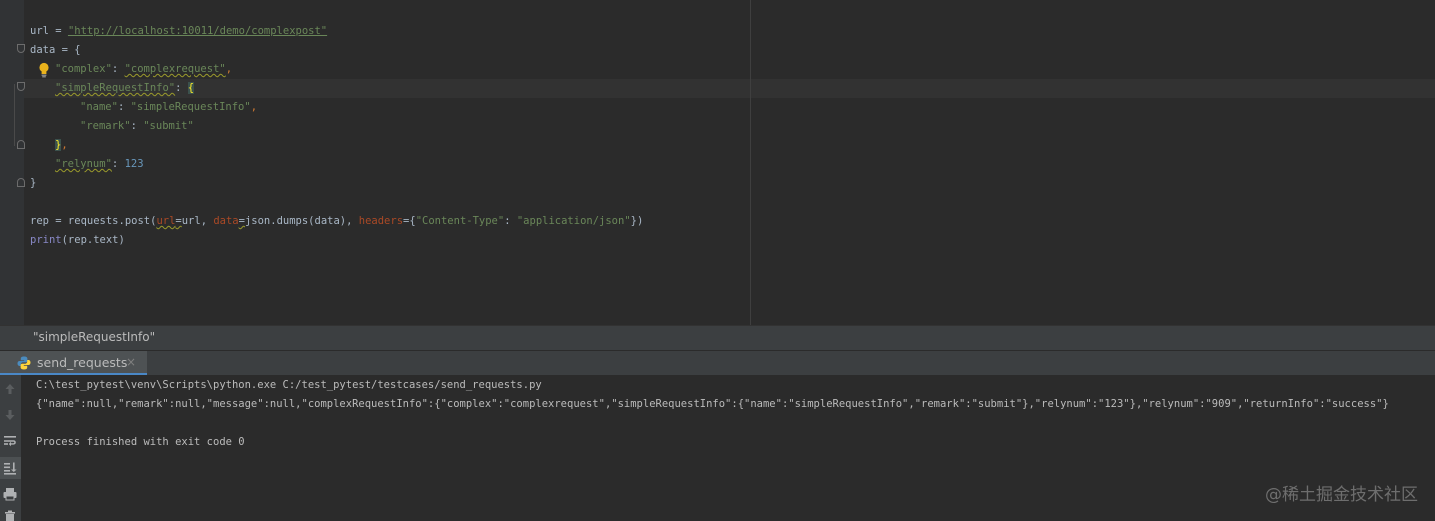 This screenshot has height=521, width=1435. I want to click on post-prefix: rep = requests.post(, so click(93, 221).